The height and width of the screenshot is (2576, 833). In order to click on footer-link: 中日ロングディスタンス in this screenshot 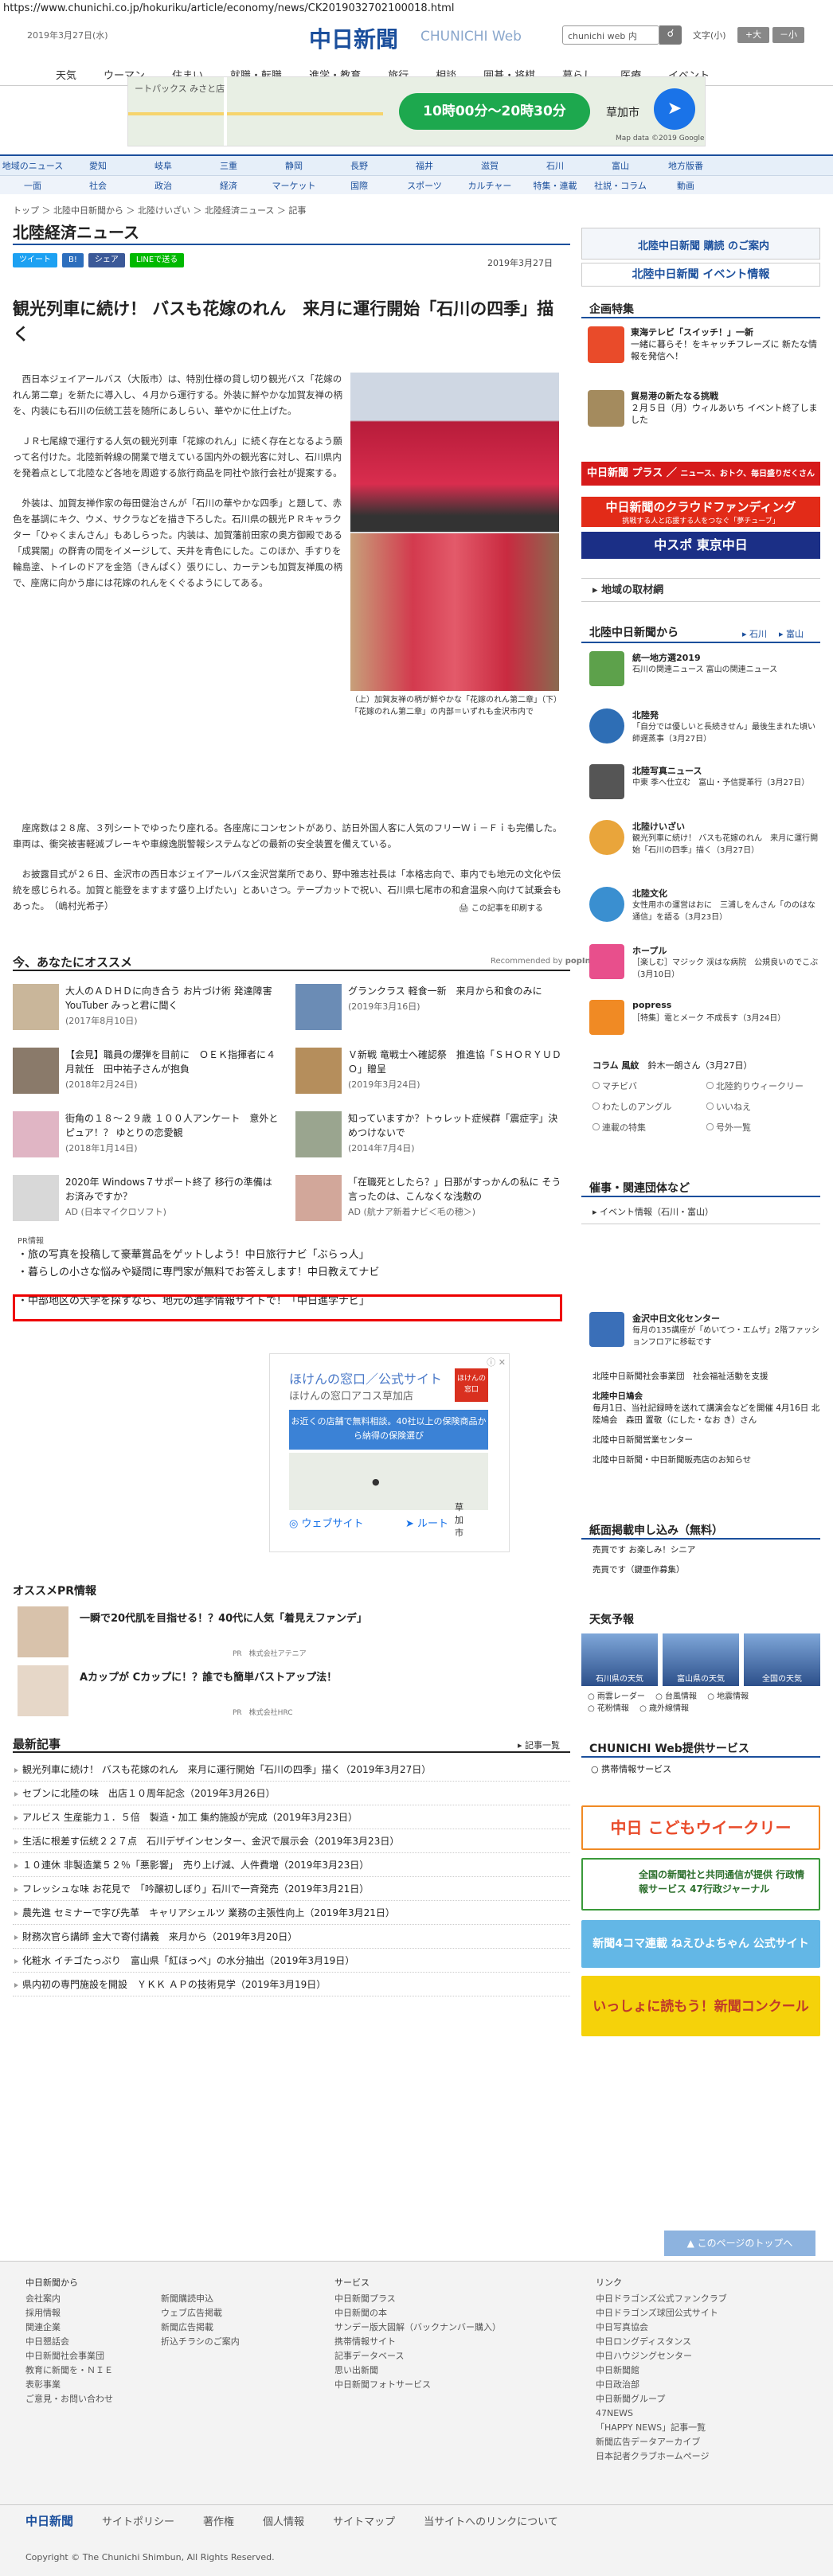, I will do `click(662, 2342)`.